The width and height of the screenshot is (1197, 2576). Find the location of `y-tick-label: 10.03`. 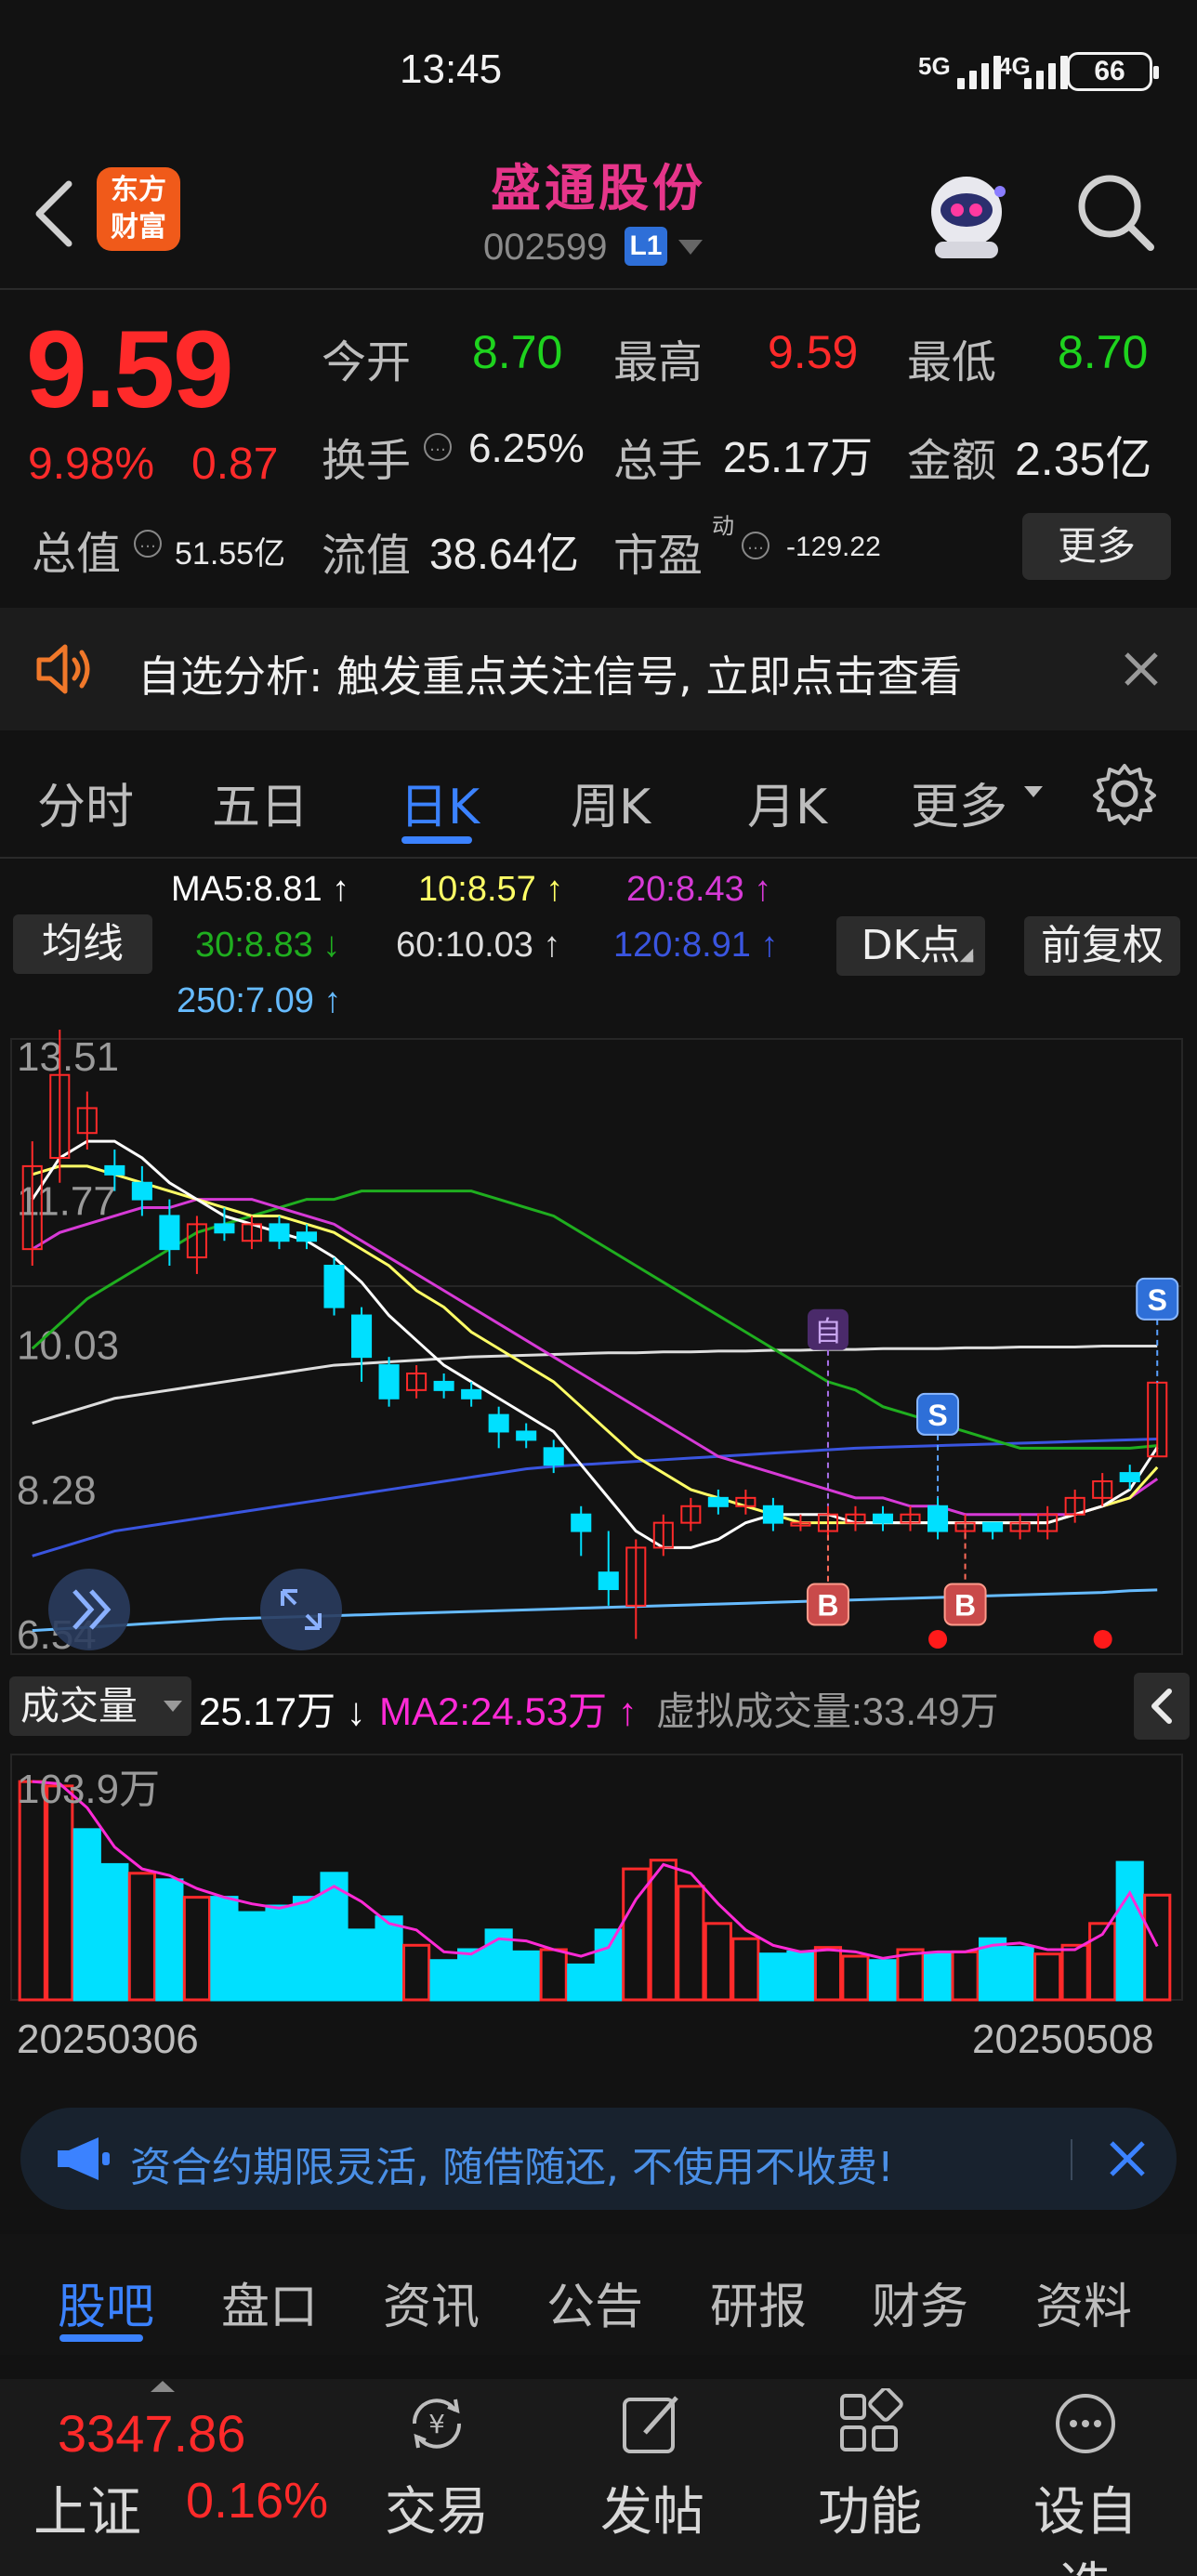

y-tick-label: 10.03 is located at coordinates (68, 1346).